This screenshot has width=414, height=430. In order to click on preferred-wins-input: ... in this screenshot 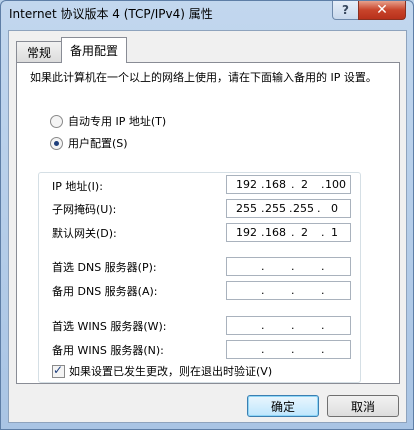, I will do `click(288, 325)`.